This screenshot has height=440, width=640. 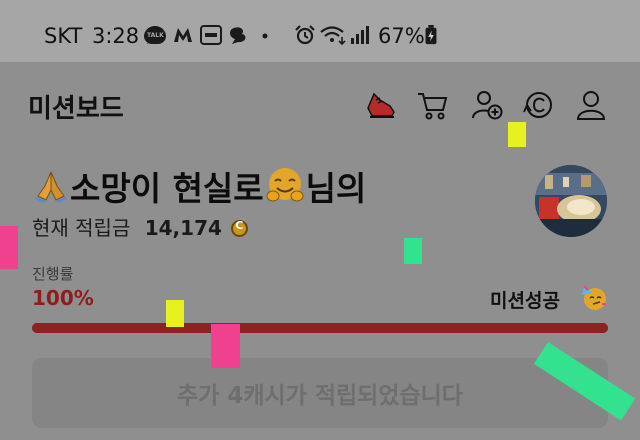 I want to click on praying-hands-icon, so click(x=51, y=187).